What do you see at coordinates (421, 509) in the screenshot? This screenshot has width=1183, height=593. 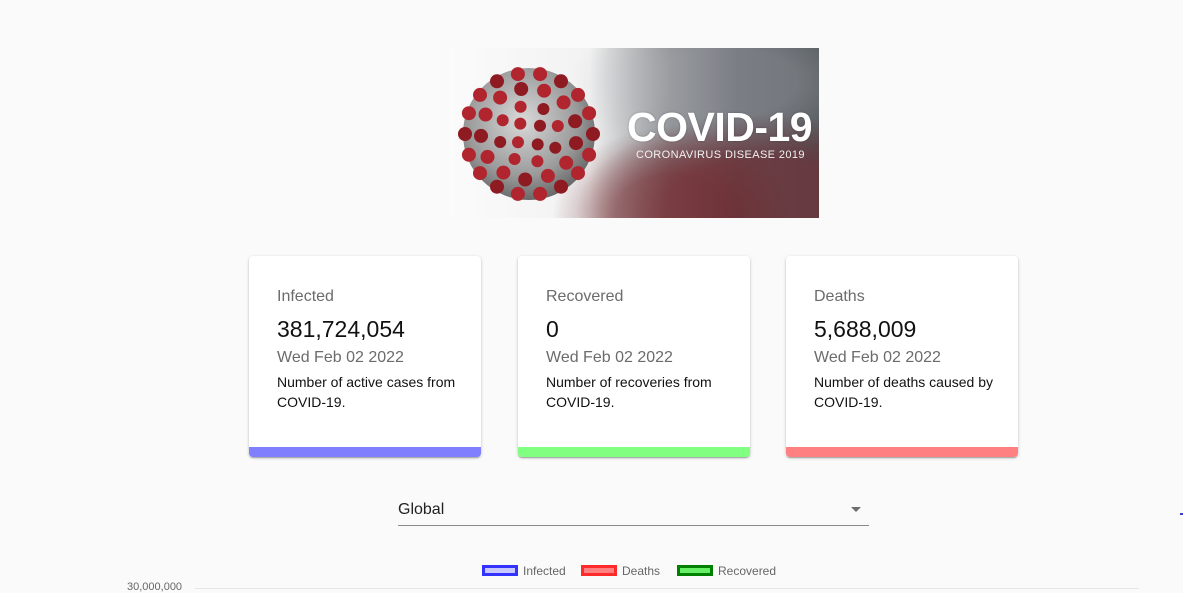 I see `country-select-value: Global` at bounding box center [421, 509].